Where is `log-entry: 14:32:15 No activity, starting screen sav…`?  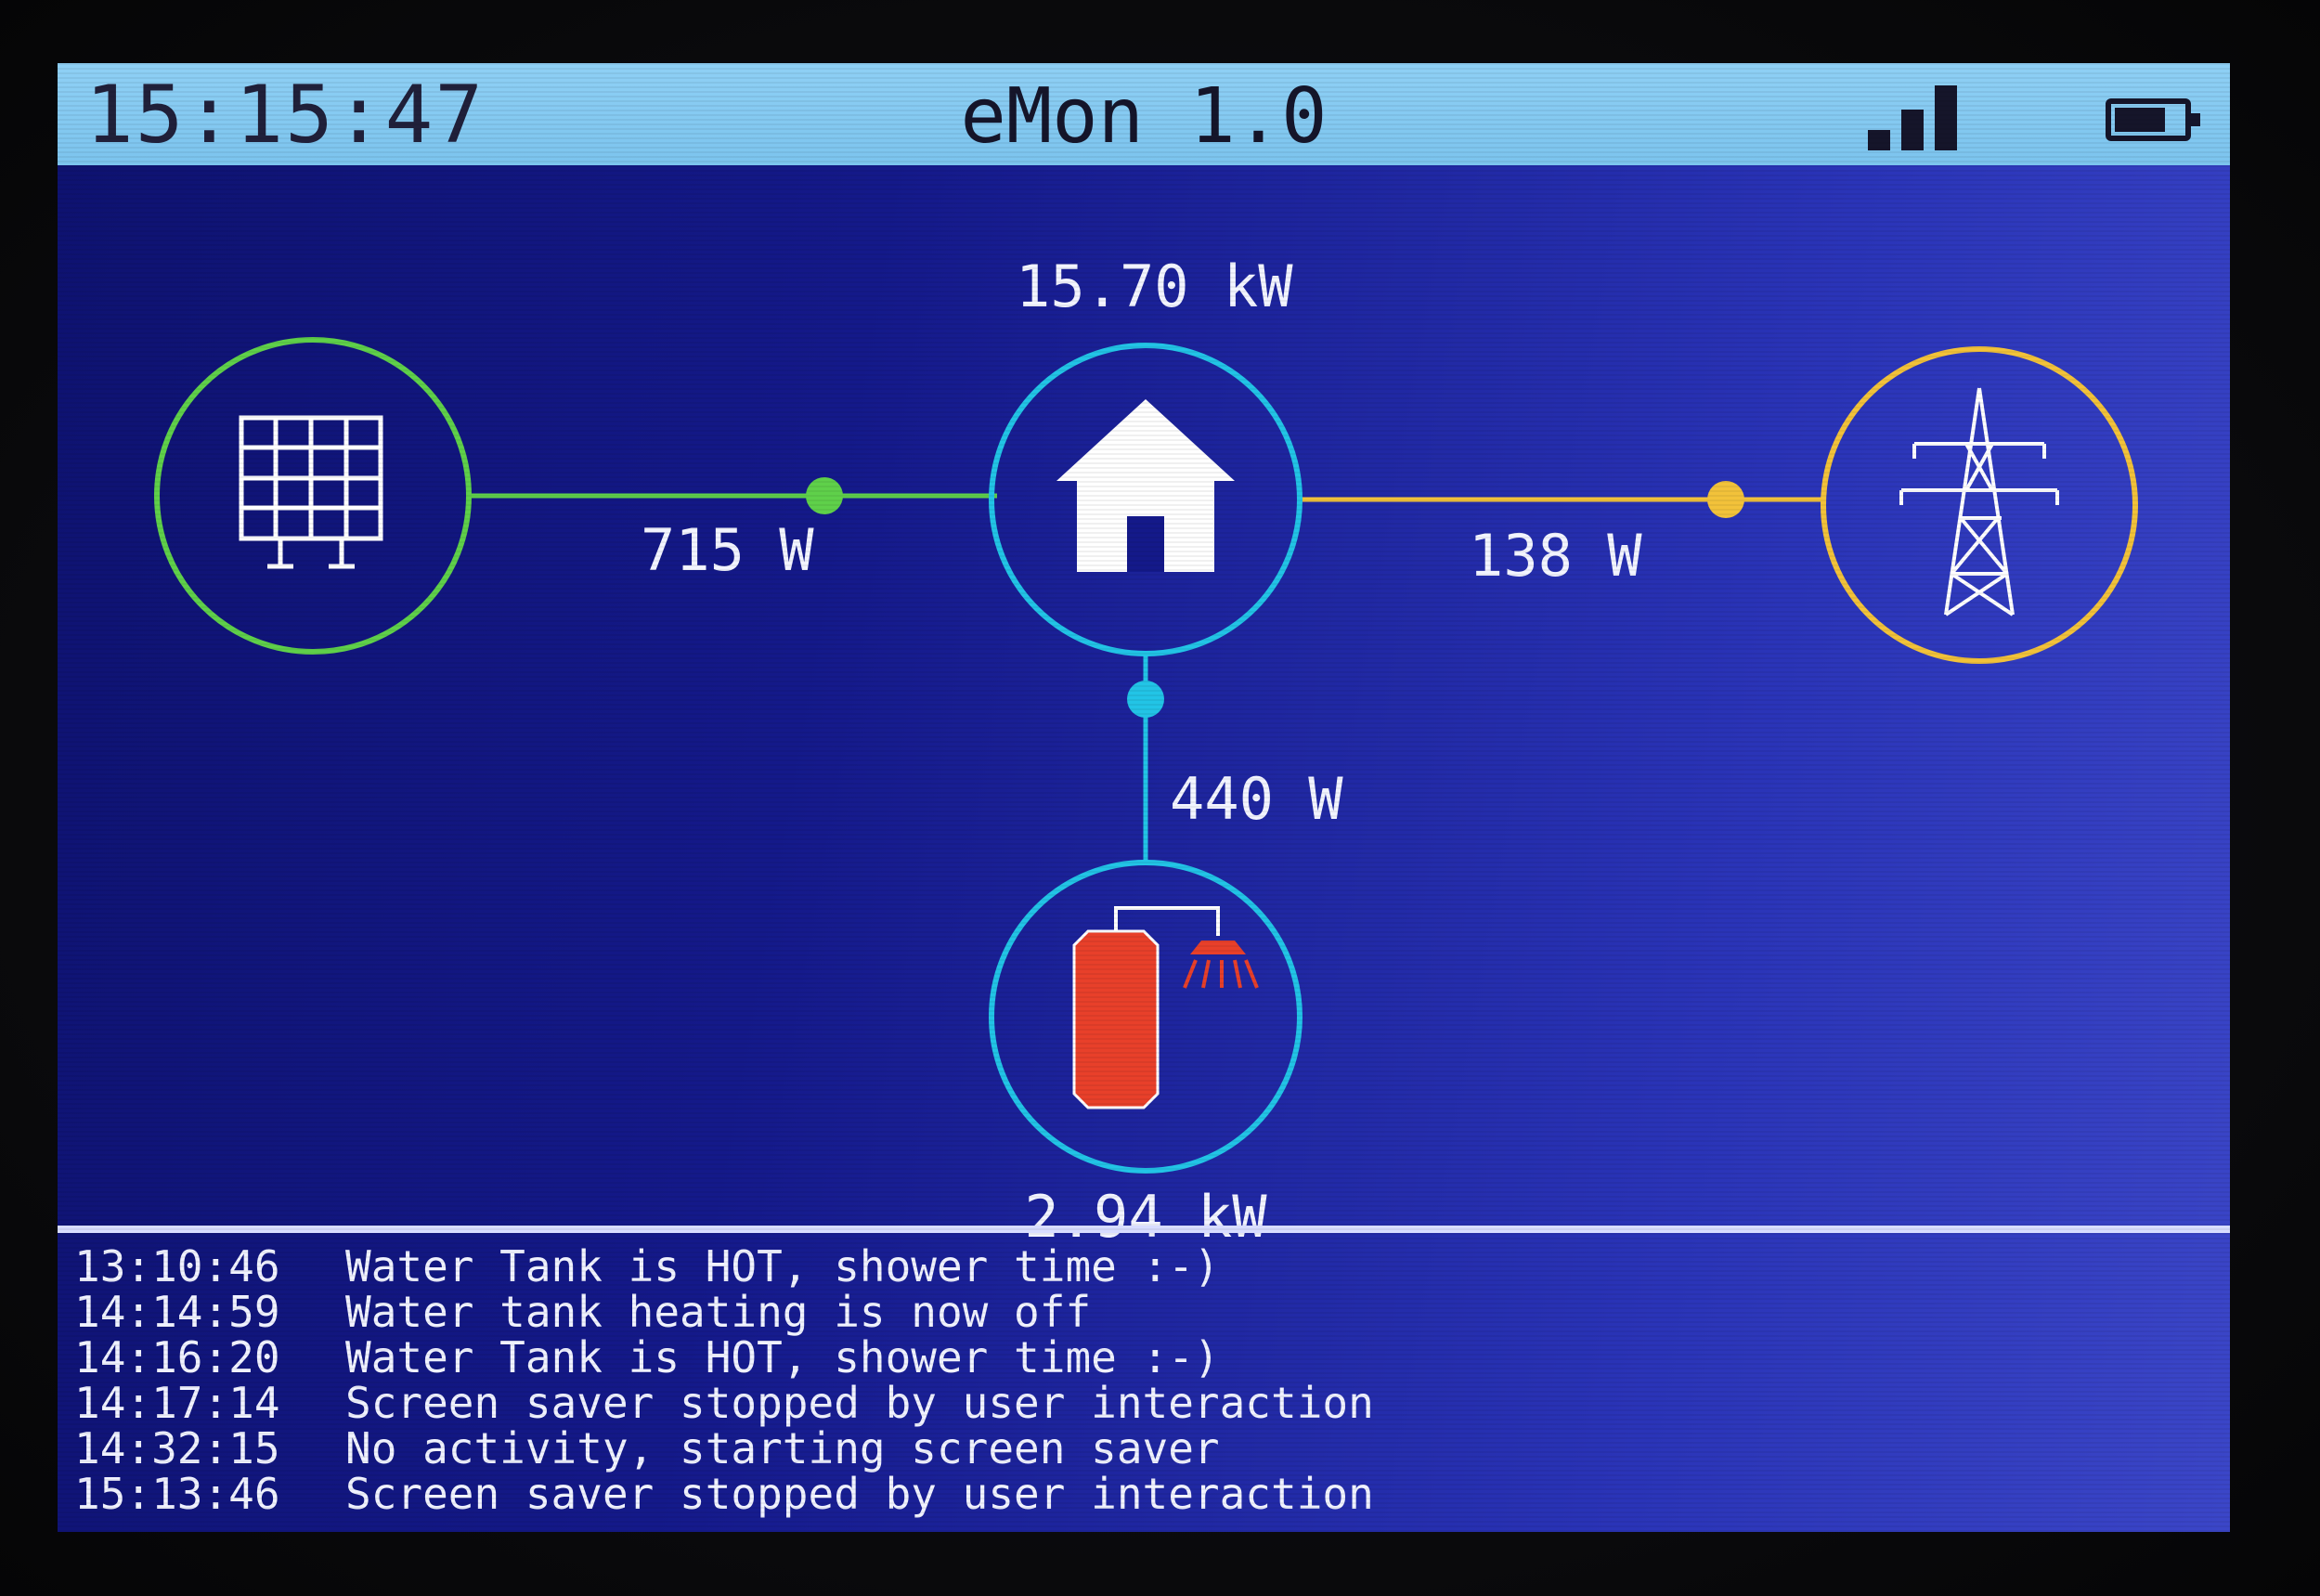
log-entry: 14:32:15 No activity, starting screen sav… is located at coordinates (1142, 1449).